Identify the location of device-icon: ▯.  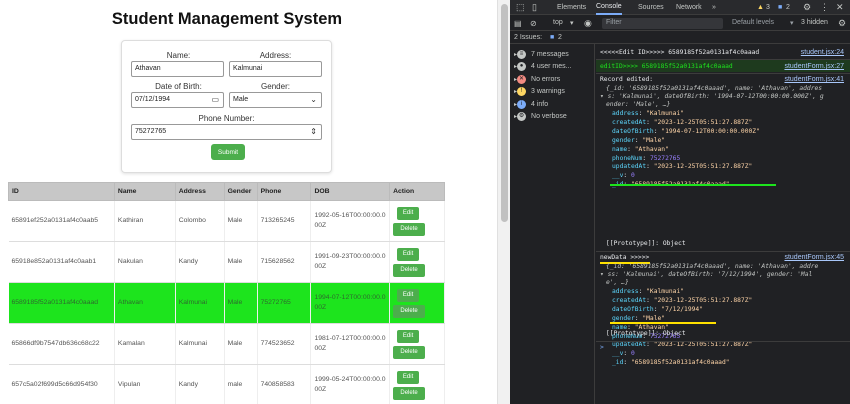
(534, 7).